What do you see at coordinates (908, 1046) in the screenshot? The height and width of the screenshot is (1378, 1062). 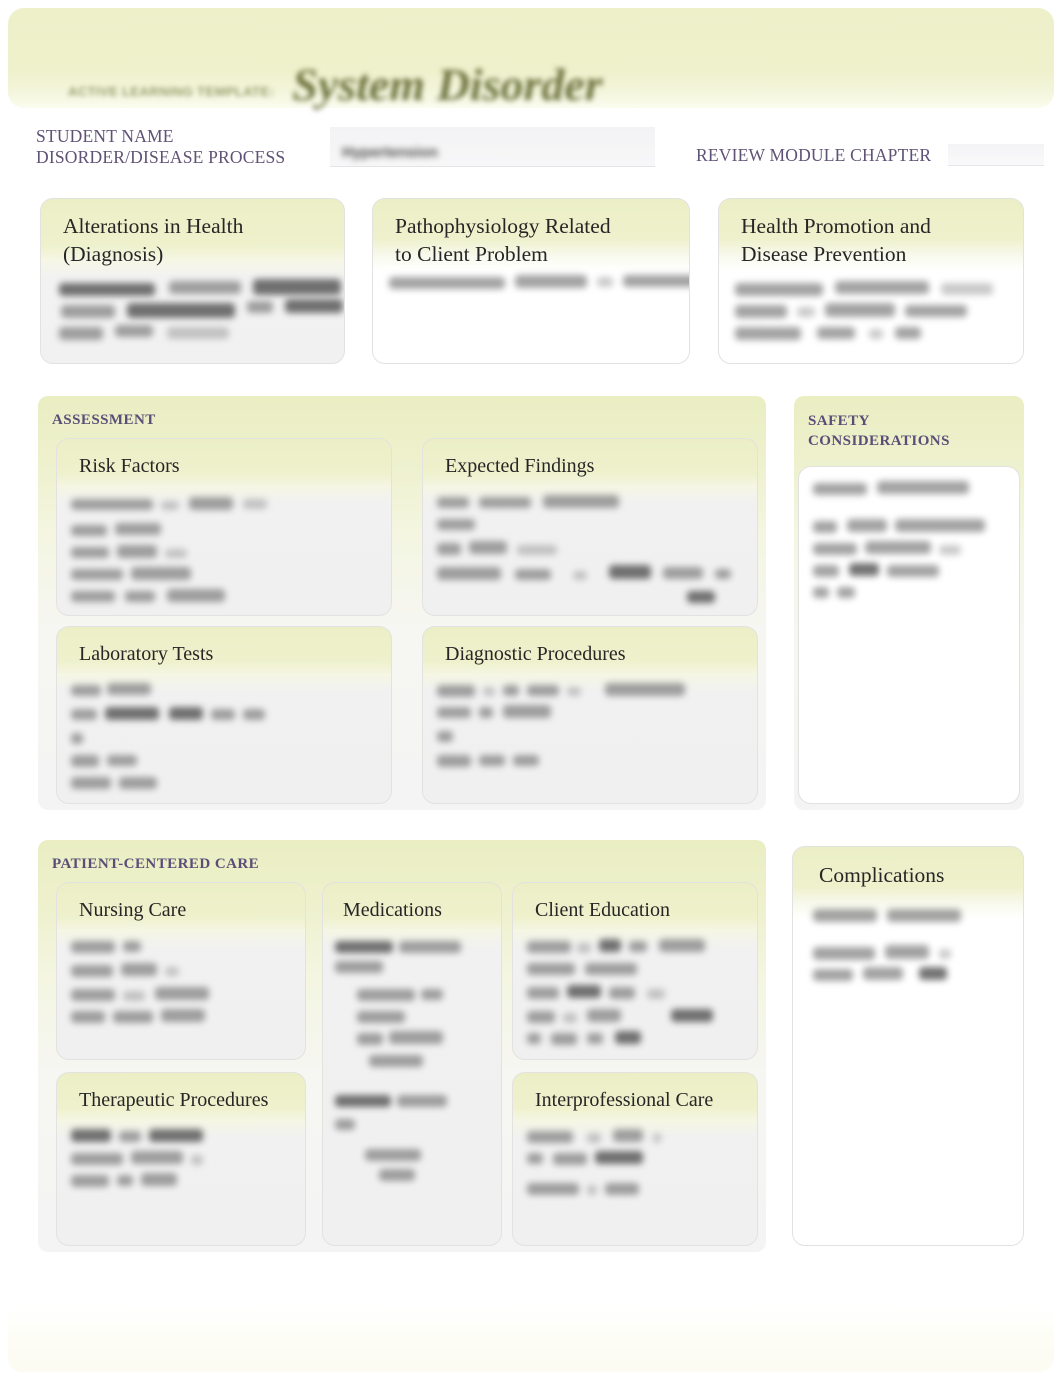 I see `card-complications: Complications` at bounding box center [908, 1046].